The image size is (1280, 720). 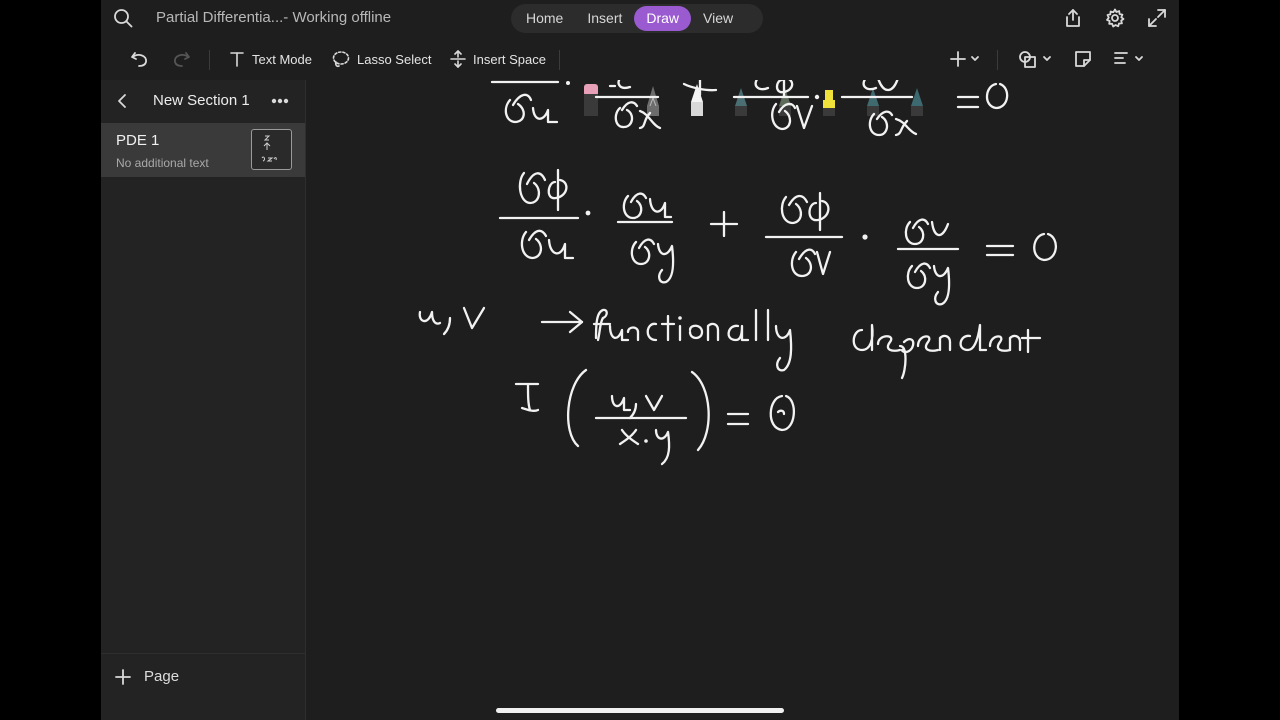 What do you see at coordinates (394, 59) in the screenshot?
I see `lasso-select-label: Lasso Select` at bounding box center [394, 59].